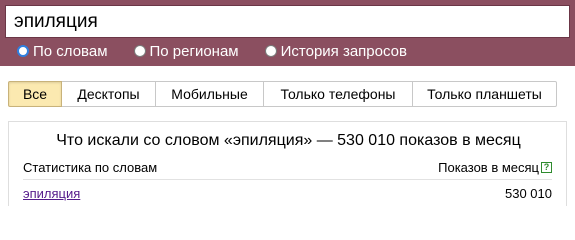 Image resolution: width=575 pixels, height=240 pixels. I want to click on mode-by-regions-label: По регионам, so click(194, 51).